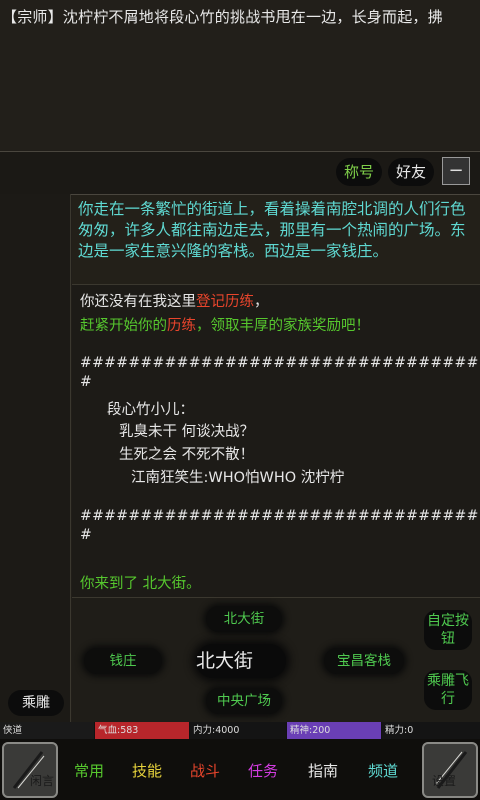  What do you see at coordinates (261, 302) in the screenshot?
I see `message-text: ，` at bounding box center [261, 302].